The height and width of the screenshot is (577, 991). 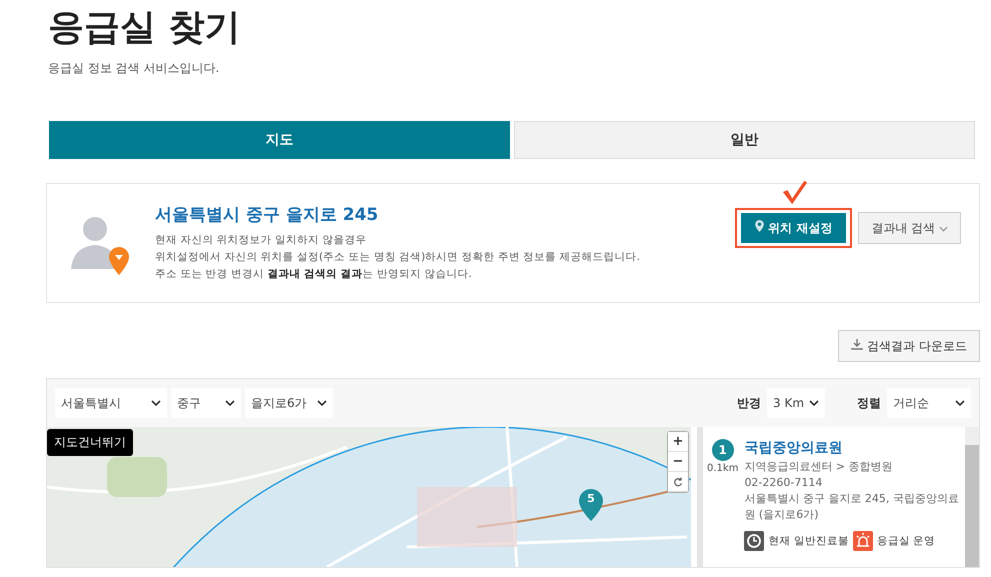 What do you see at coordinates (909, 228) in the screenshot?
I see `filter-dropdown-button: 결과내 검색` at bounding box center [909, 228].